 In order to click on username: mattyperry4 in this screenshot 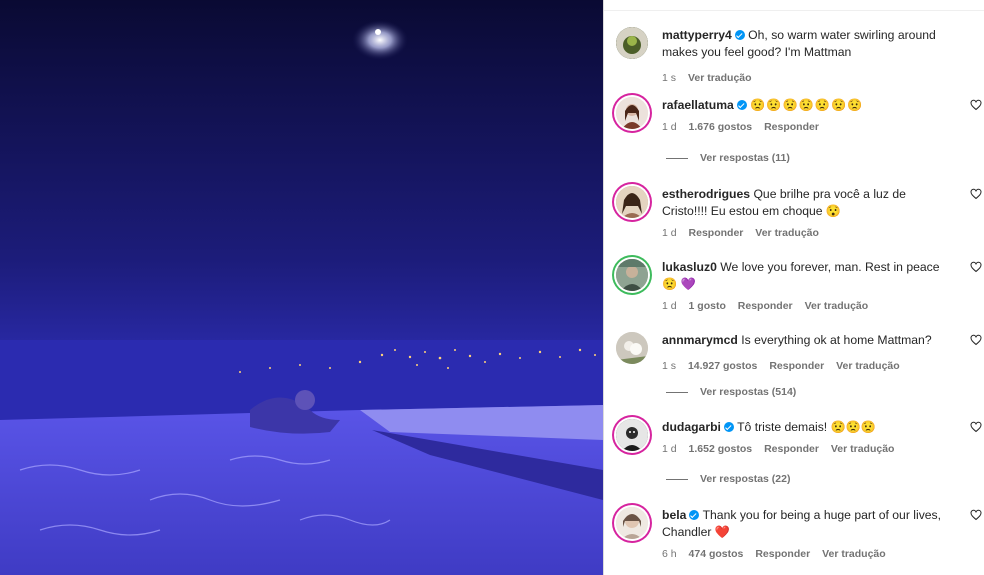, I will do `click(697, 35)`.